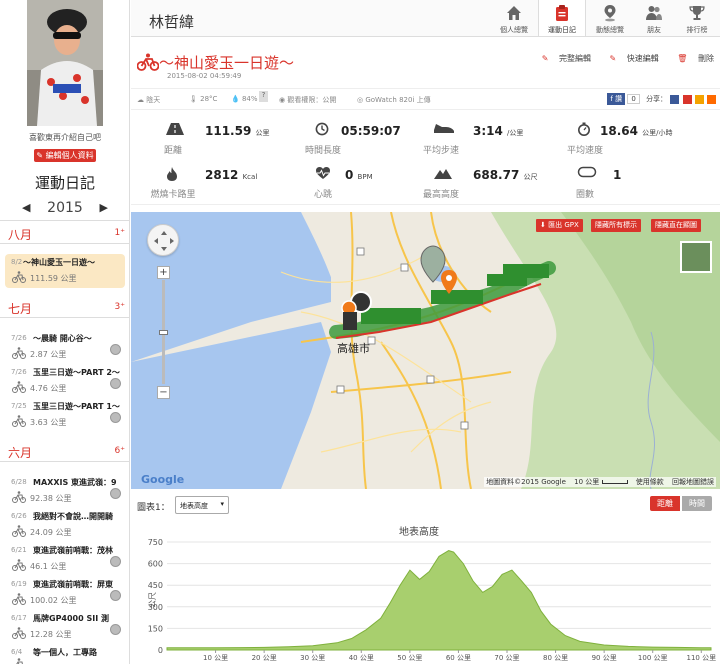  Describe the element at coordinates (613, 136) in the screenshot. I see `stat-avg-speed: 18.64 公里/小時 平均速度` at that location.